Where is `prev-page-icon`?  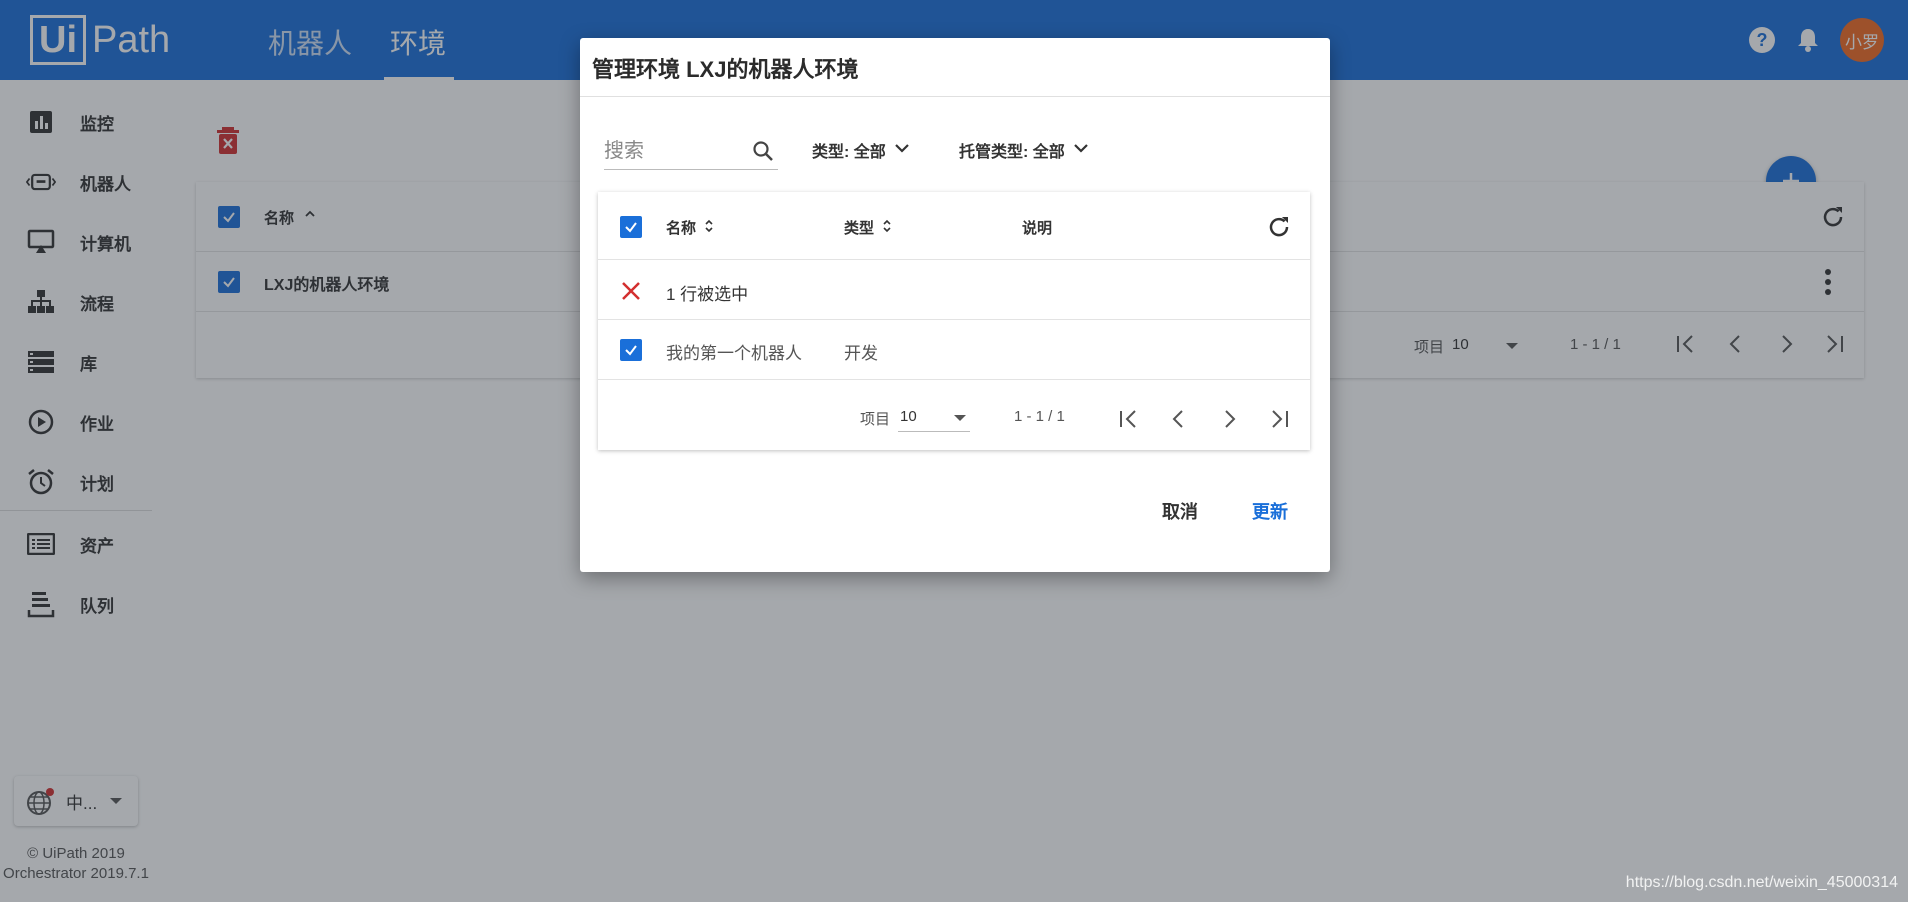
prev-page-icon is located at coordinates (1179, 419).